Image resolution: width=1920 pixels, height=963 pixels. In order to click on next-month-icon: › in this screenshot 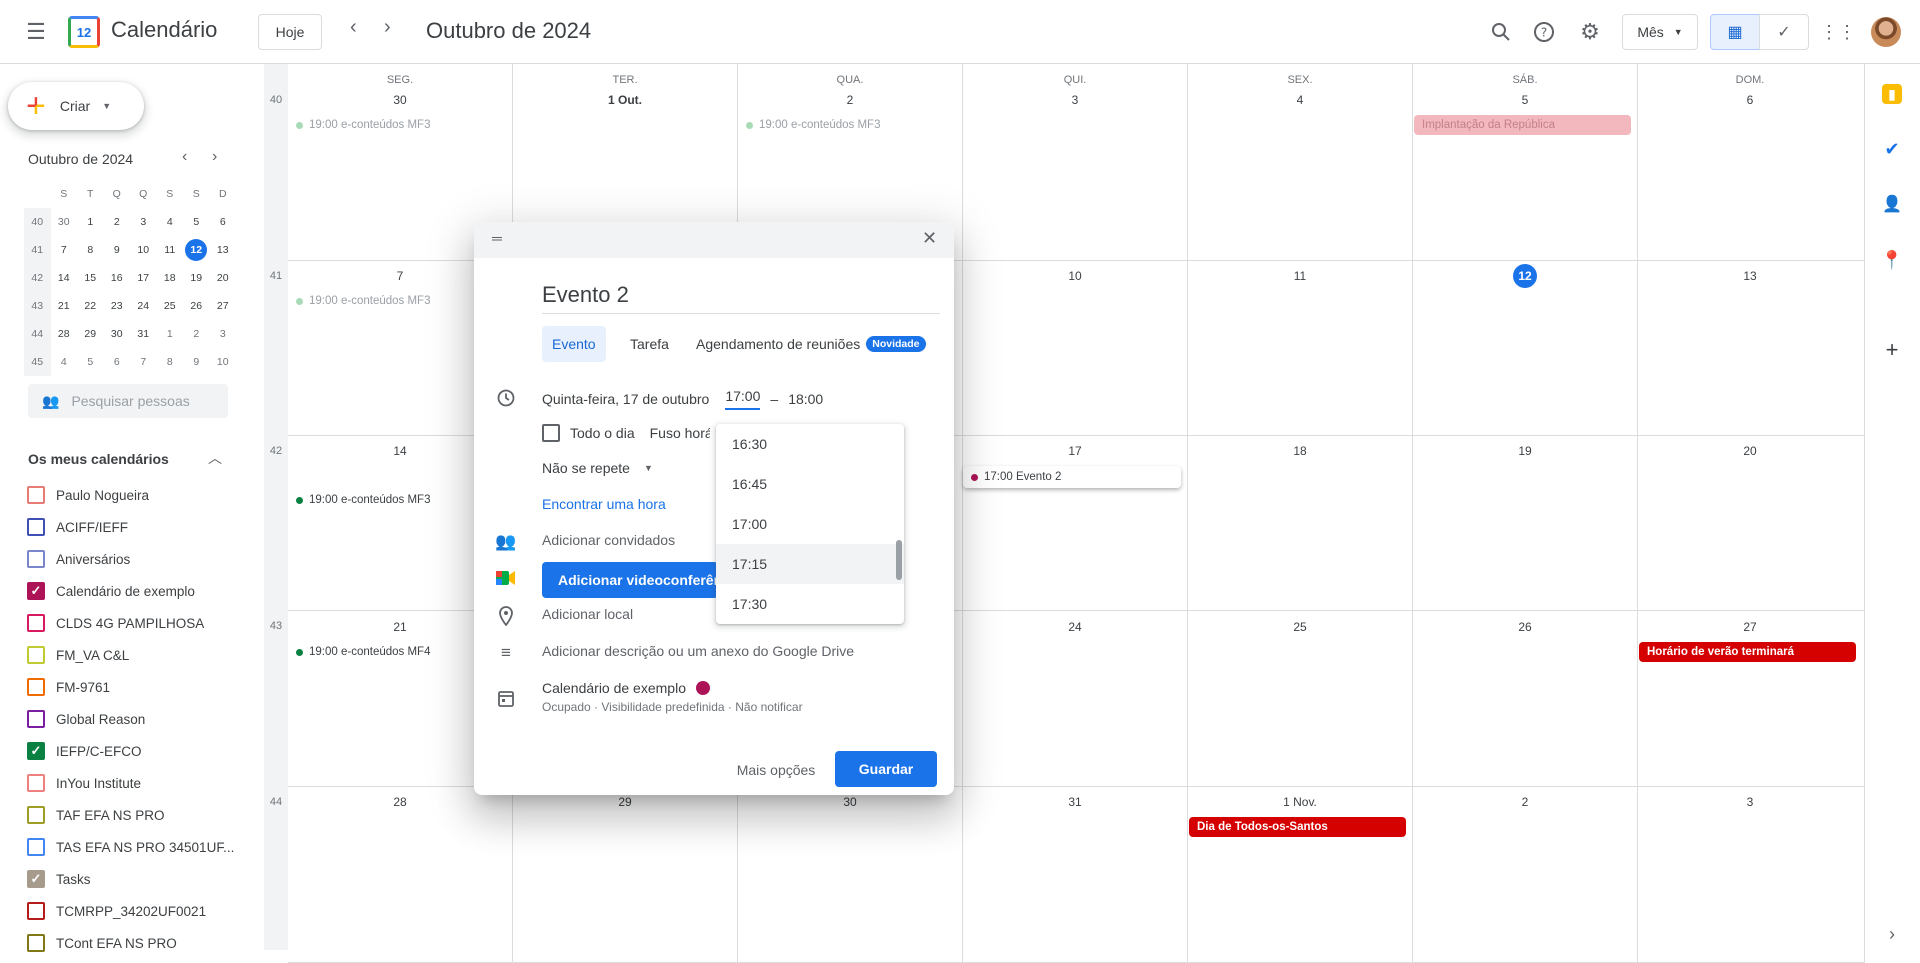, I will do `click(387, 27)`.